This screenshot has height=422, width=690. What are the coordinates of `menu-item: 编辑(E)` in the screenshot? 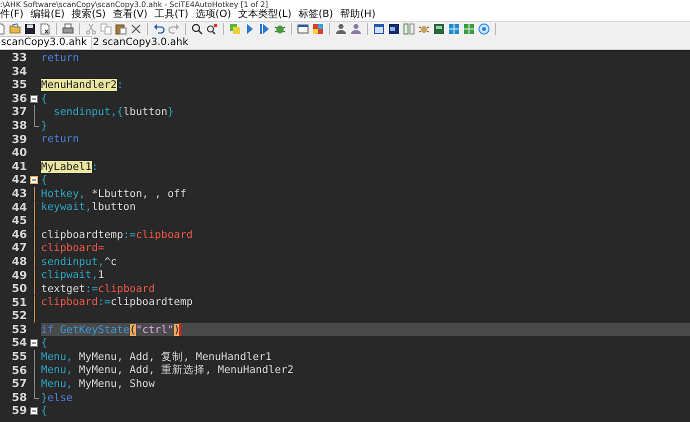 It's located at (50, 15).